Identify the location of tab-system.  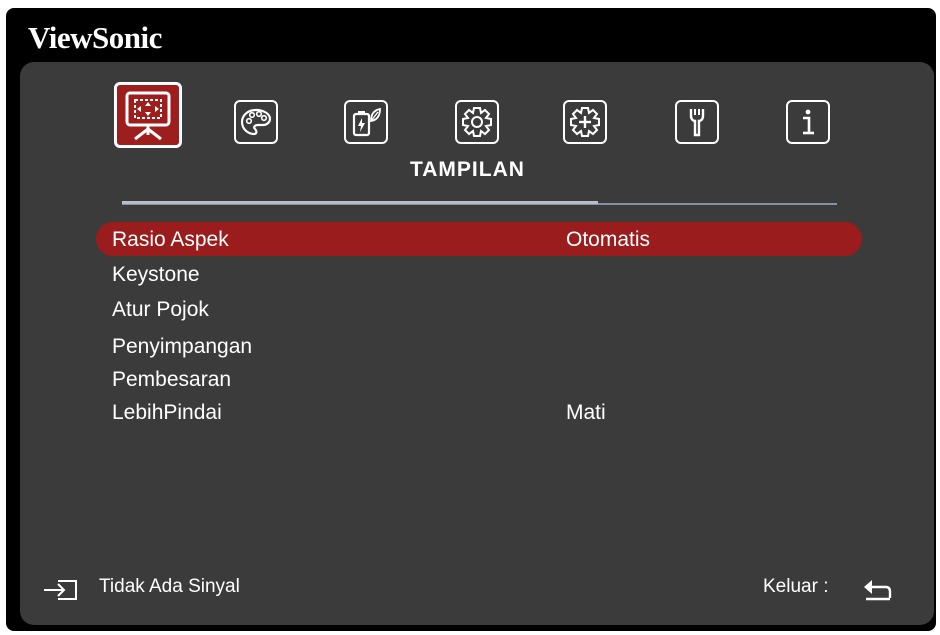
(697, 122).